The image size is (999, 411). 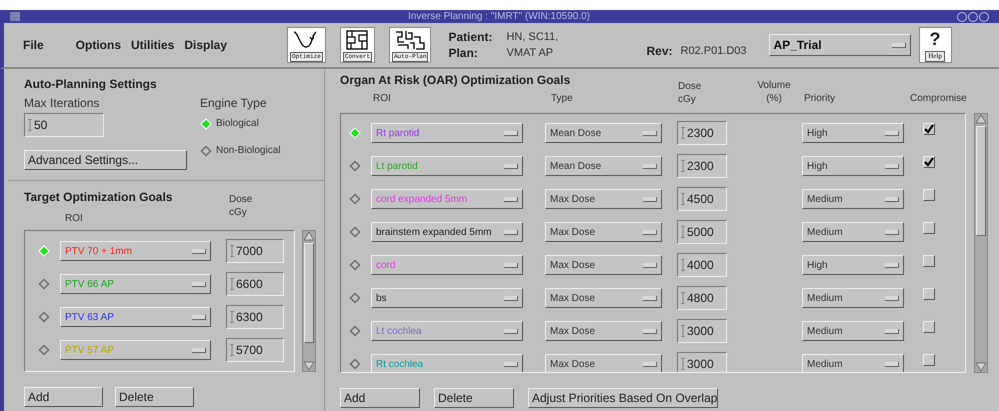 What do you see at coordinates (774, 85) in the screenshot?
I see `column-header: Volume` at bounding box center [774, 85].